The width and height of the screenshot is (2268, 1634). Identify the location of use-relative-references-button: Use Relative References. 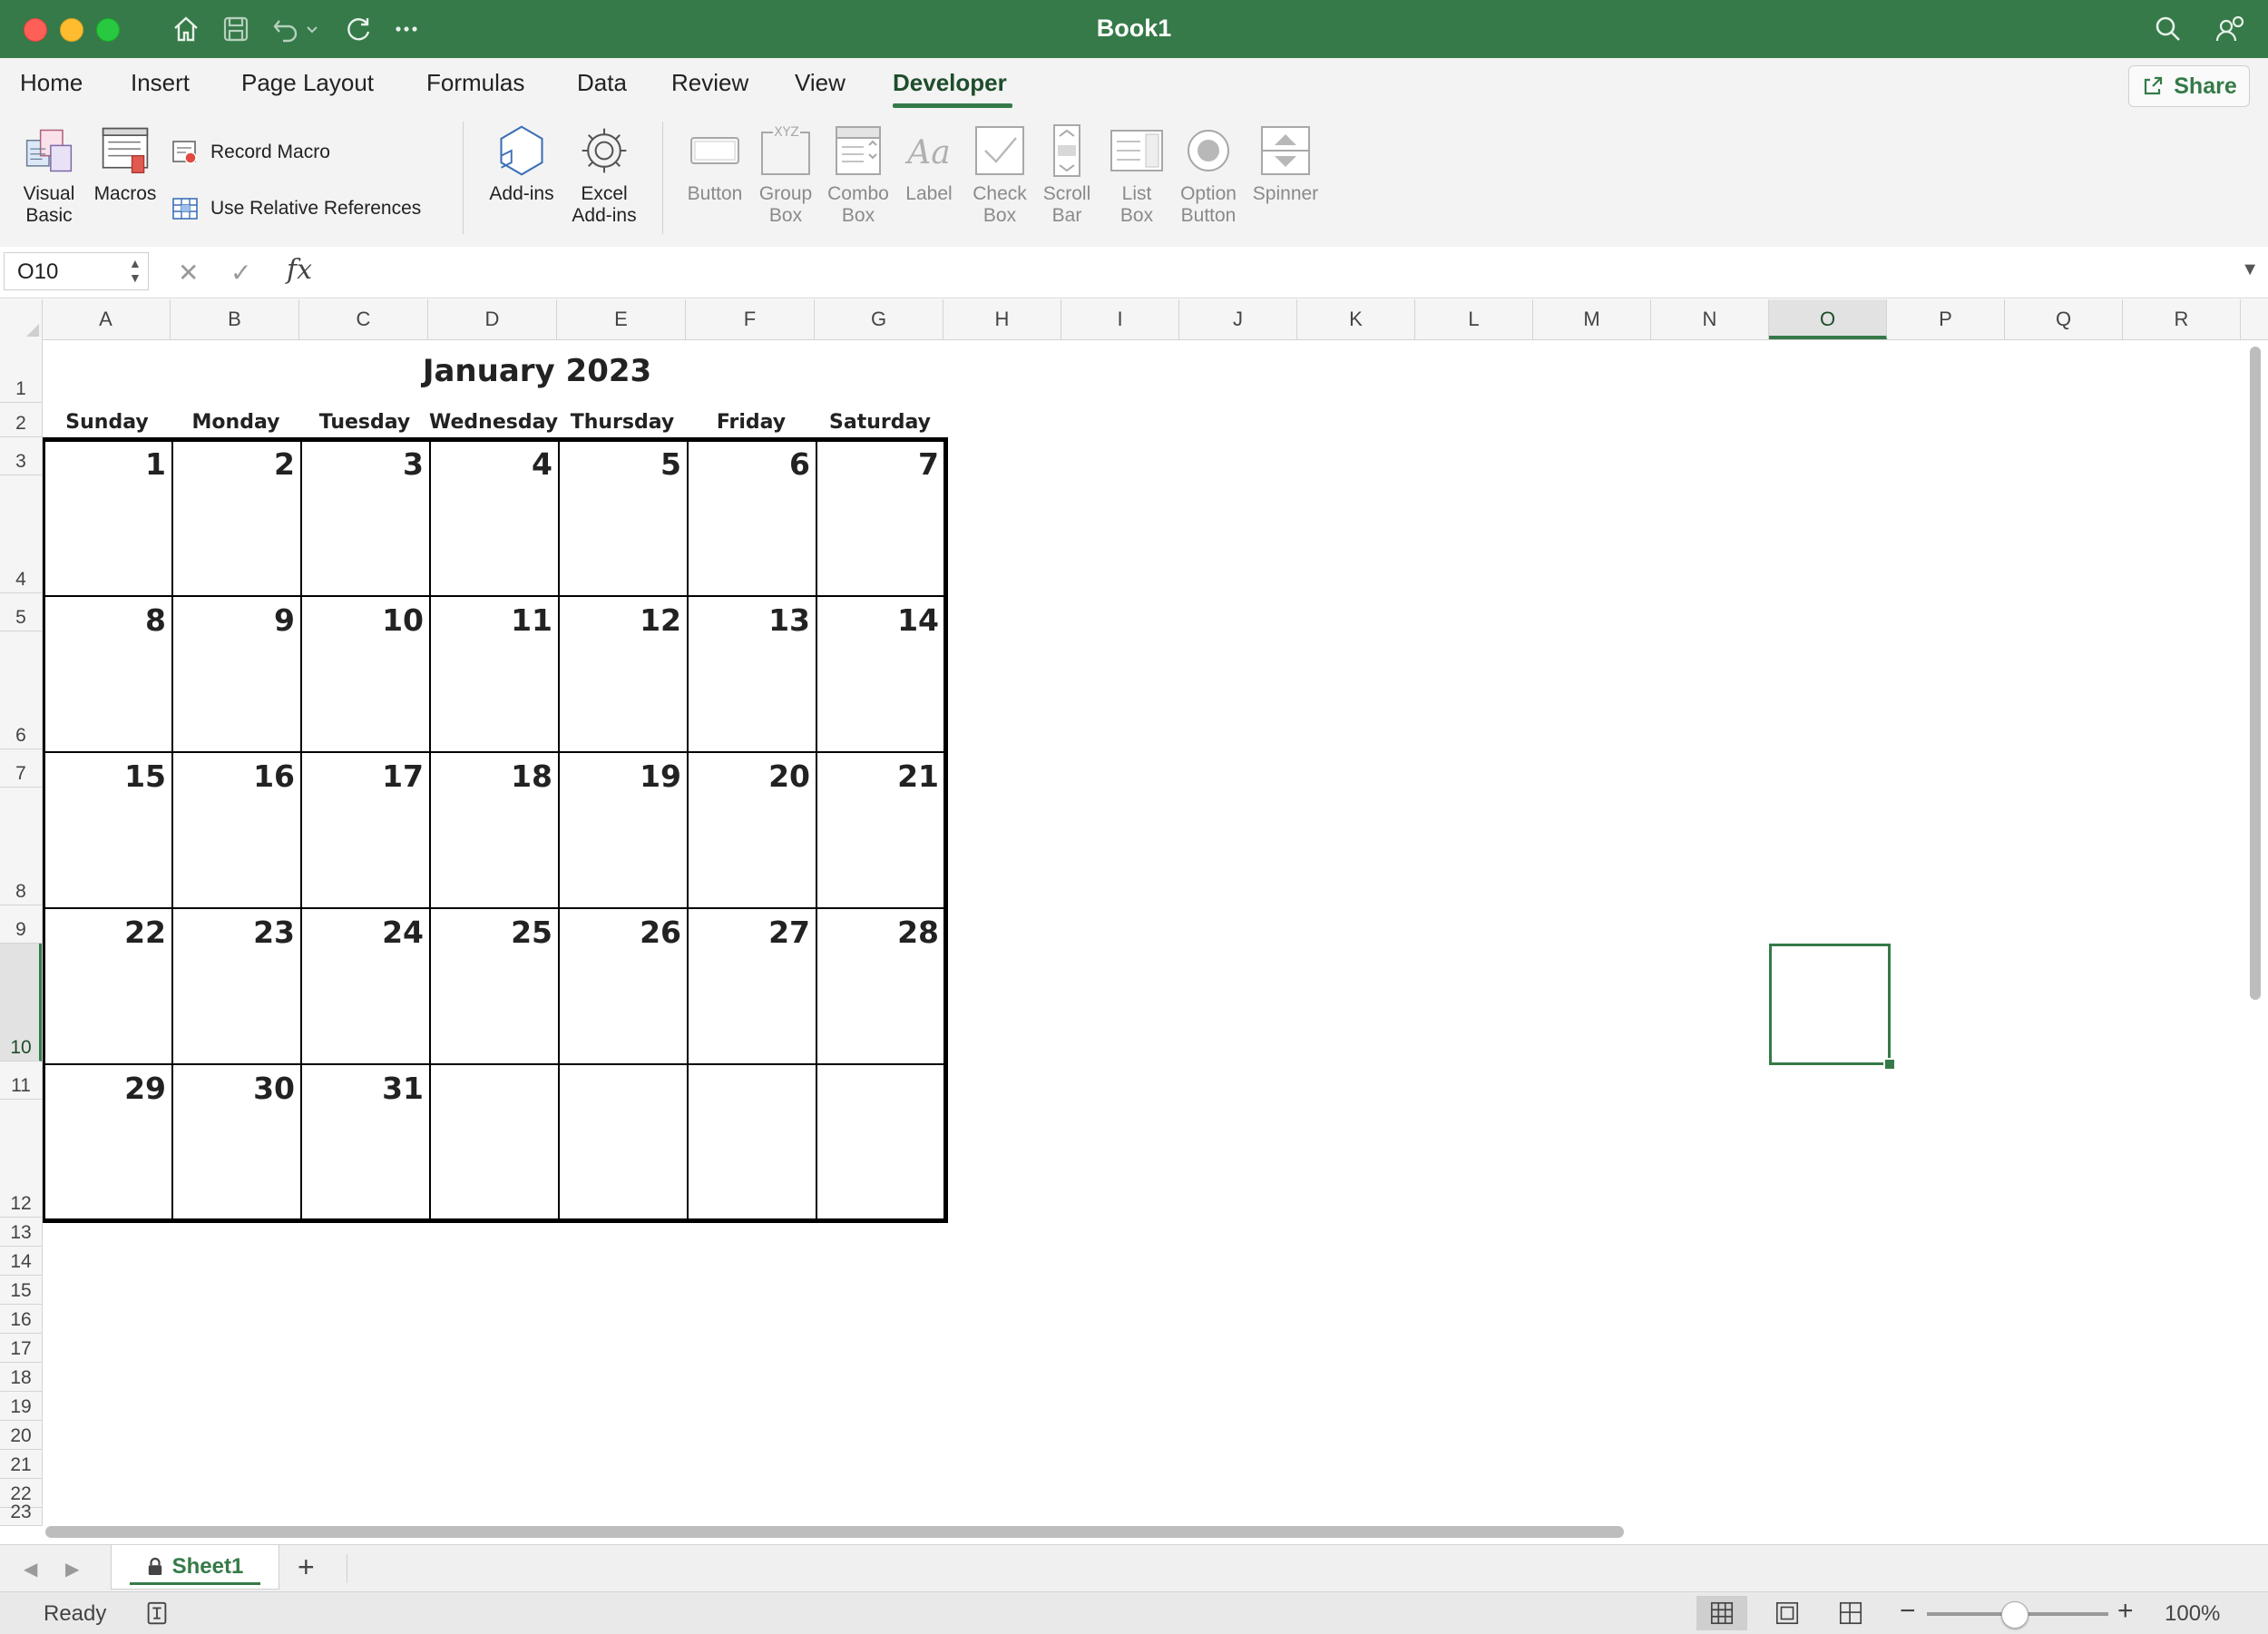
(296, 208).